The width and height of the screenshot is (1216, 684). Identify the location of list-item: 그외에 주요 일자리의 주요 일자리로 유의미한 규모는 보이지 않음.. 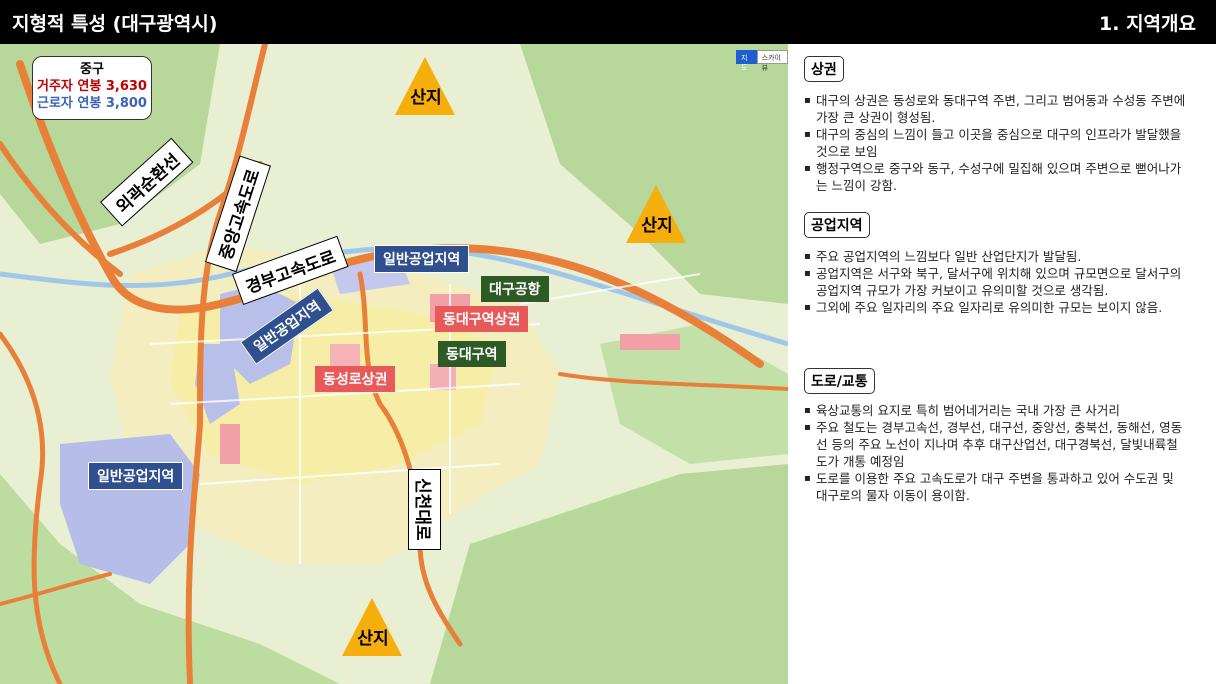
(996, 307).